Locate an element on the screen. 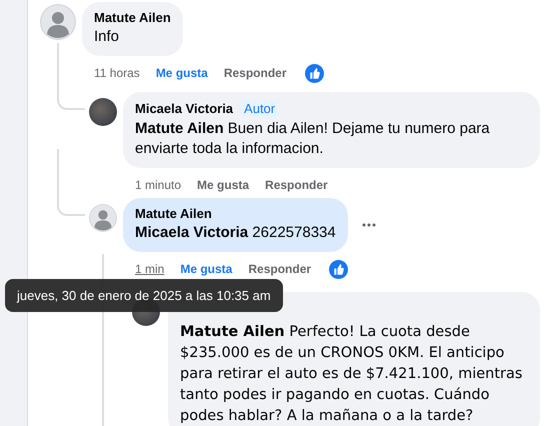 This screenshot has height=426, width=551. author-badge: Autor is located at coordinates (259, 108).